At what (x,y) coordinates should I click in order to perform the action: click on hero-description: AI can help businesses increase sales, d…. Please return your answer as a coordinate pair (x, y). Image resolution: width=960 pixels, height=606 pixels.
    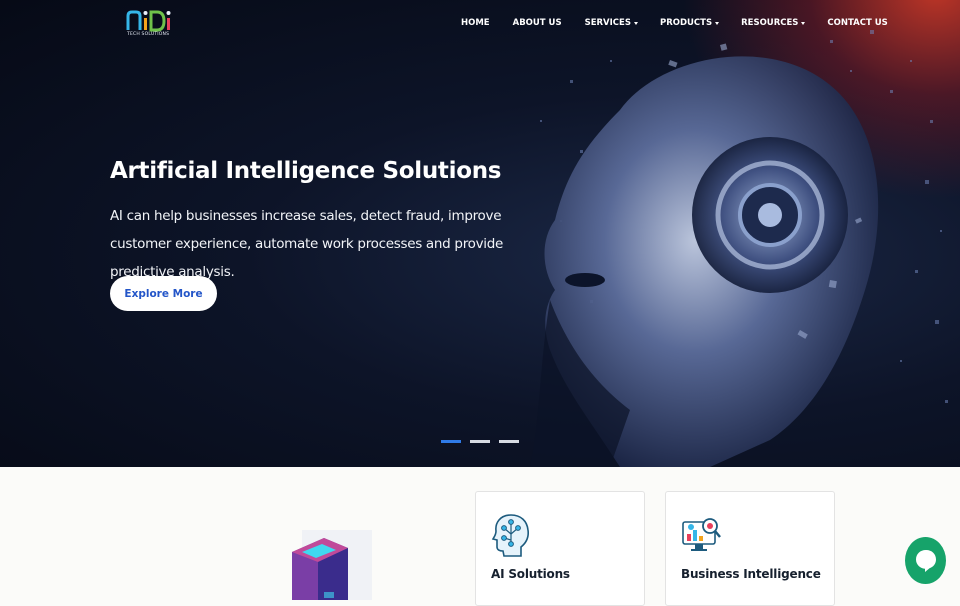
    Looking at the image, I should click on (307, 244).